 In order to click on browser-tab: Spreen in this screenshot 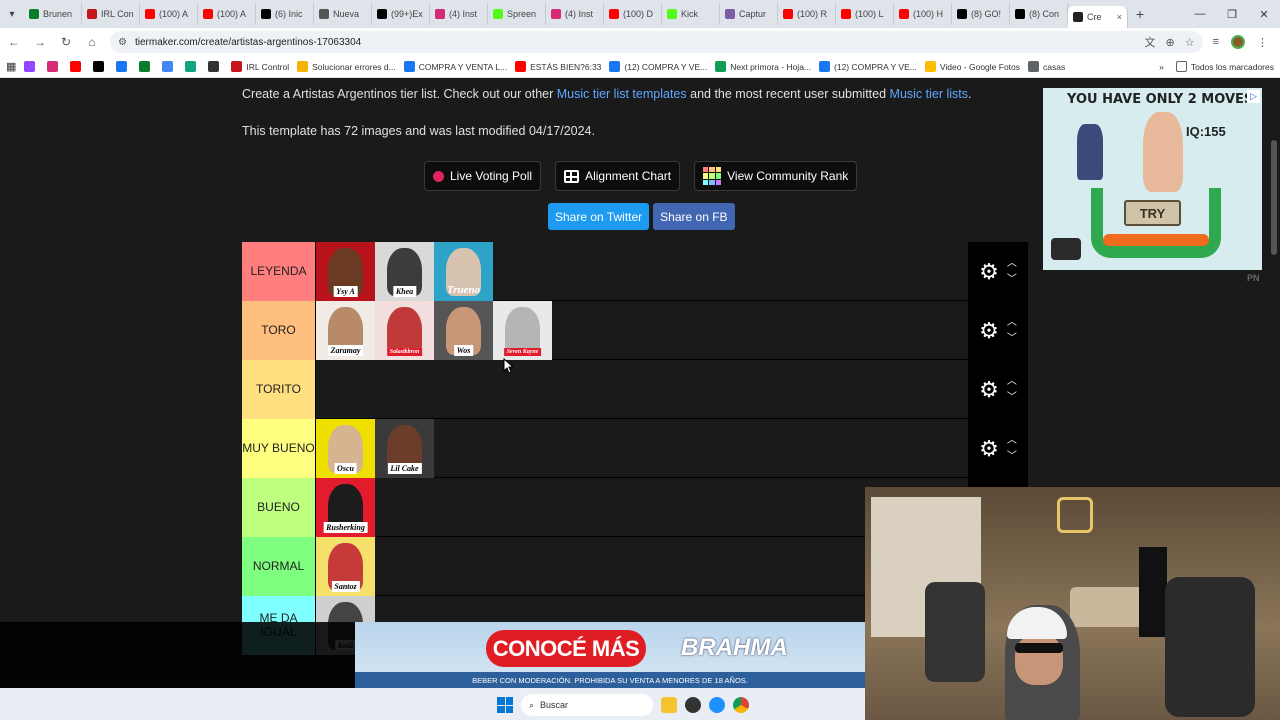, I will do `click(517, 14)`.